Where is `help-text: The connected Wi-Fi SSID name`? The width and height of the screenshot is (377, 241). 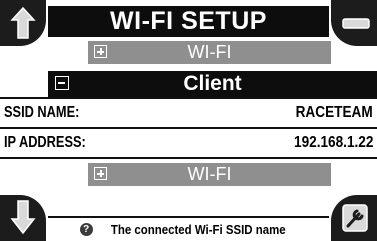
help-text: The connected Wi-Fi SSID name is located at coordinates (198, 229).